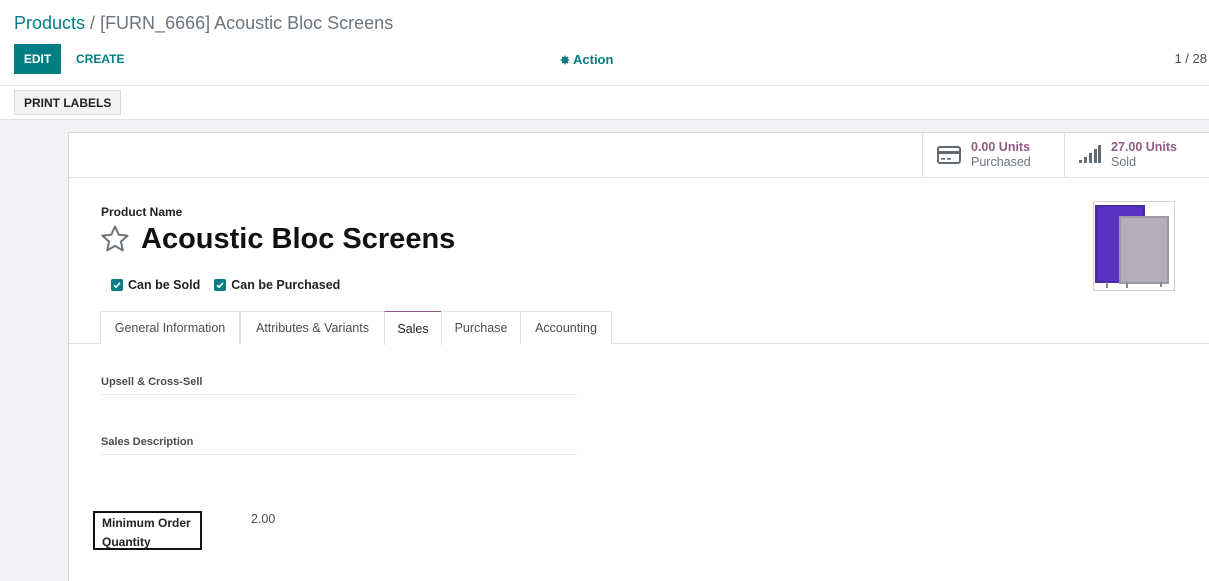  I want to click on credit-card-icon, so click(949, 155).